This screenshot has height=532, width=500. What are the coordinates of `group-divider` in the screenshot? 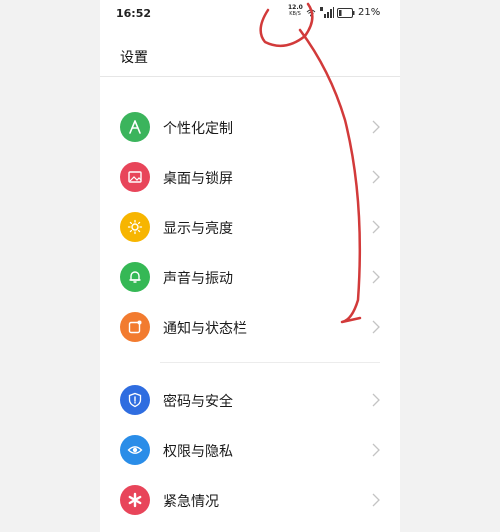 It's located at (270, 362).